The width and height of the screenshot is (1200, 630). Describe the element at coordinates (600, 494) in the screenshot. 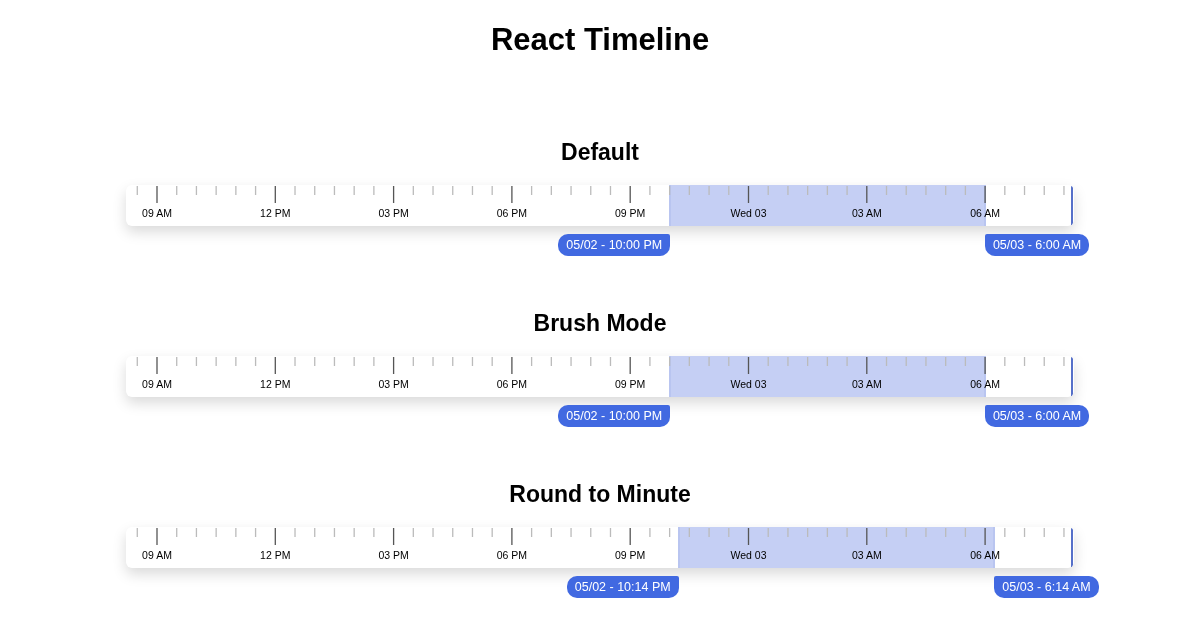

I see `section-title: Round to Minute` at that location.